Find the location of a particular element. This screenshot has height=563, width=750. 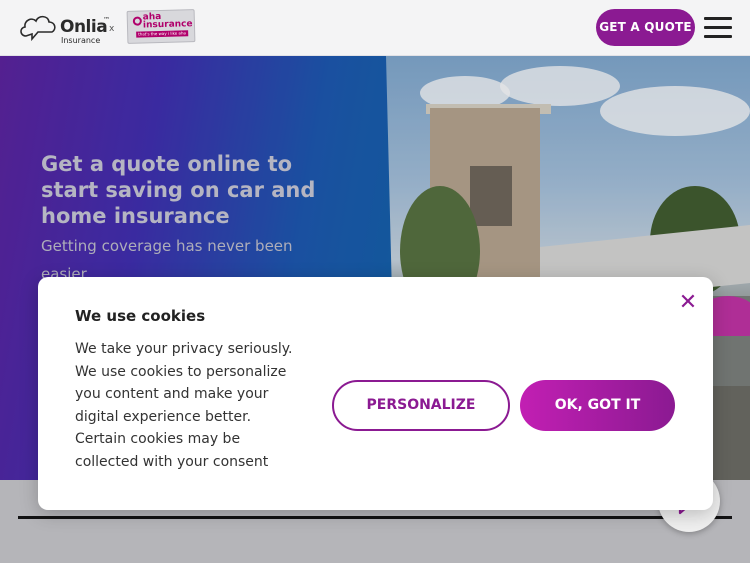

hamburger-icon is located at coordinates (718, 28).